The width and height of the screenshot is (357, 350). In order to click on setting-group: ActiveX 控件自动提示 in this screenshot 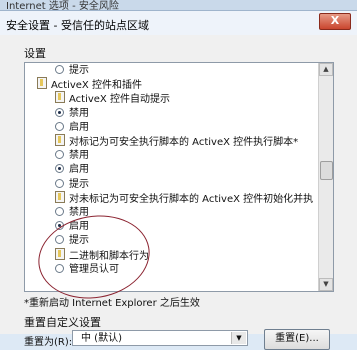, I will do `click(112, 98)`.